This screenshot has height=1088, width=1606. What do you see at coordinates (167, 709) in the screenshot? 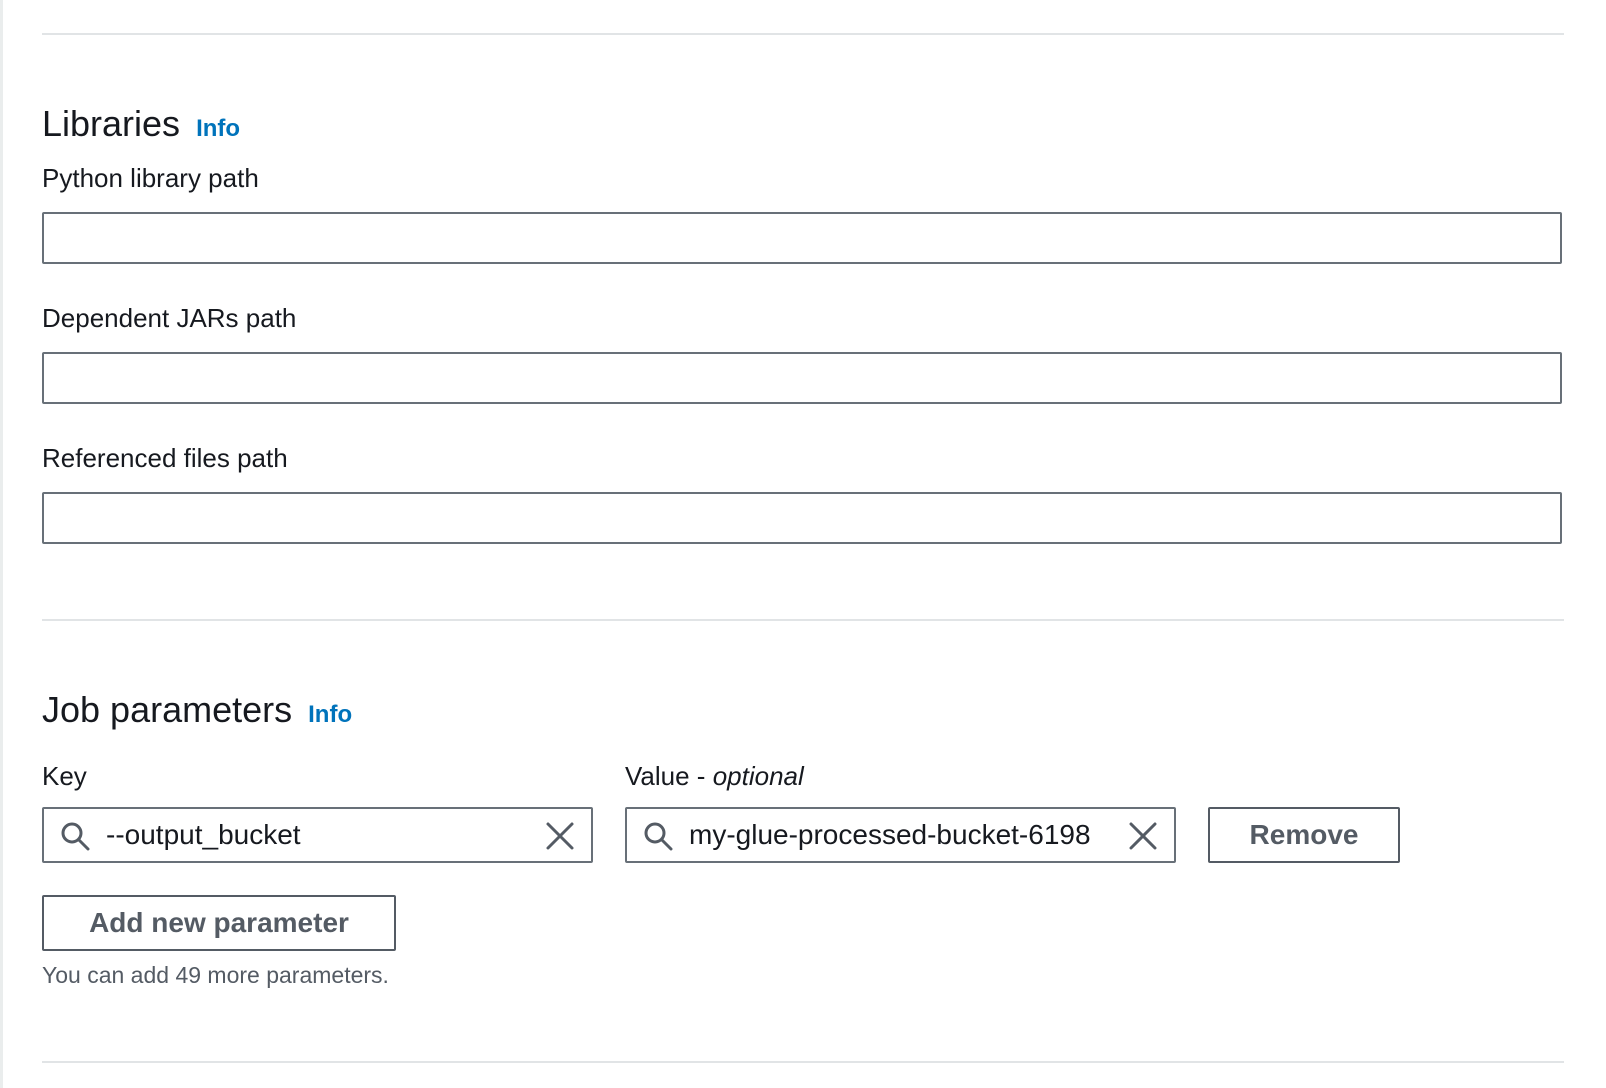
I see `job-parameters-title: Job parameters` at bounding box center [167, 709].